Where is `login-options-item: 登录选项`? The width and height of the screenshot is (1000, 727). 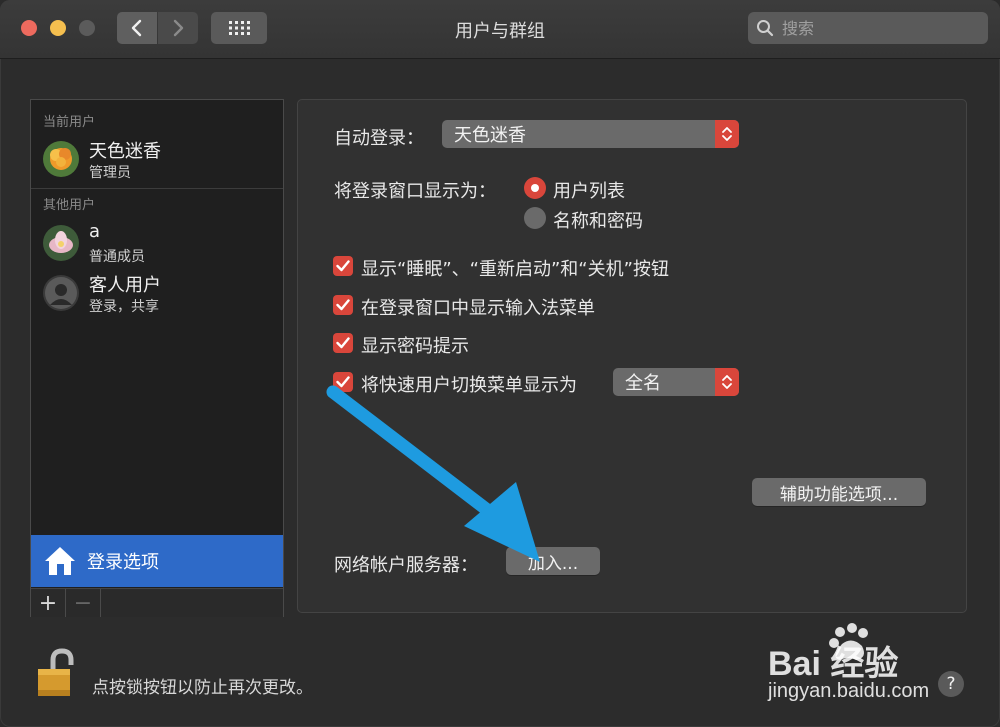 login-options-item: 登录选项 is located at coordinates (157, 561).